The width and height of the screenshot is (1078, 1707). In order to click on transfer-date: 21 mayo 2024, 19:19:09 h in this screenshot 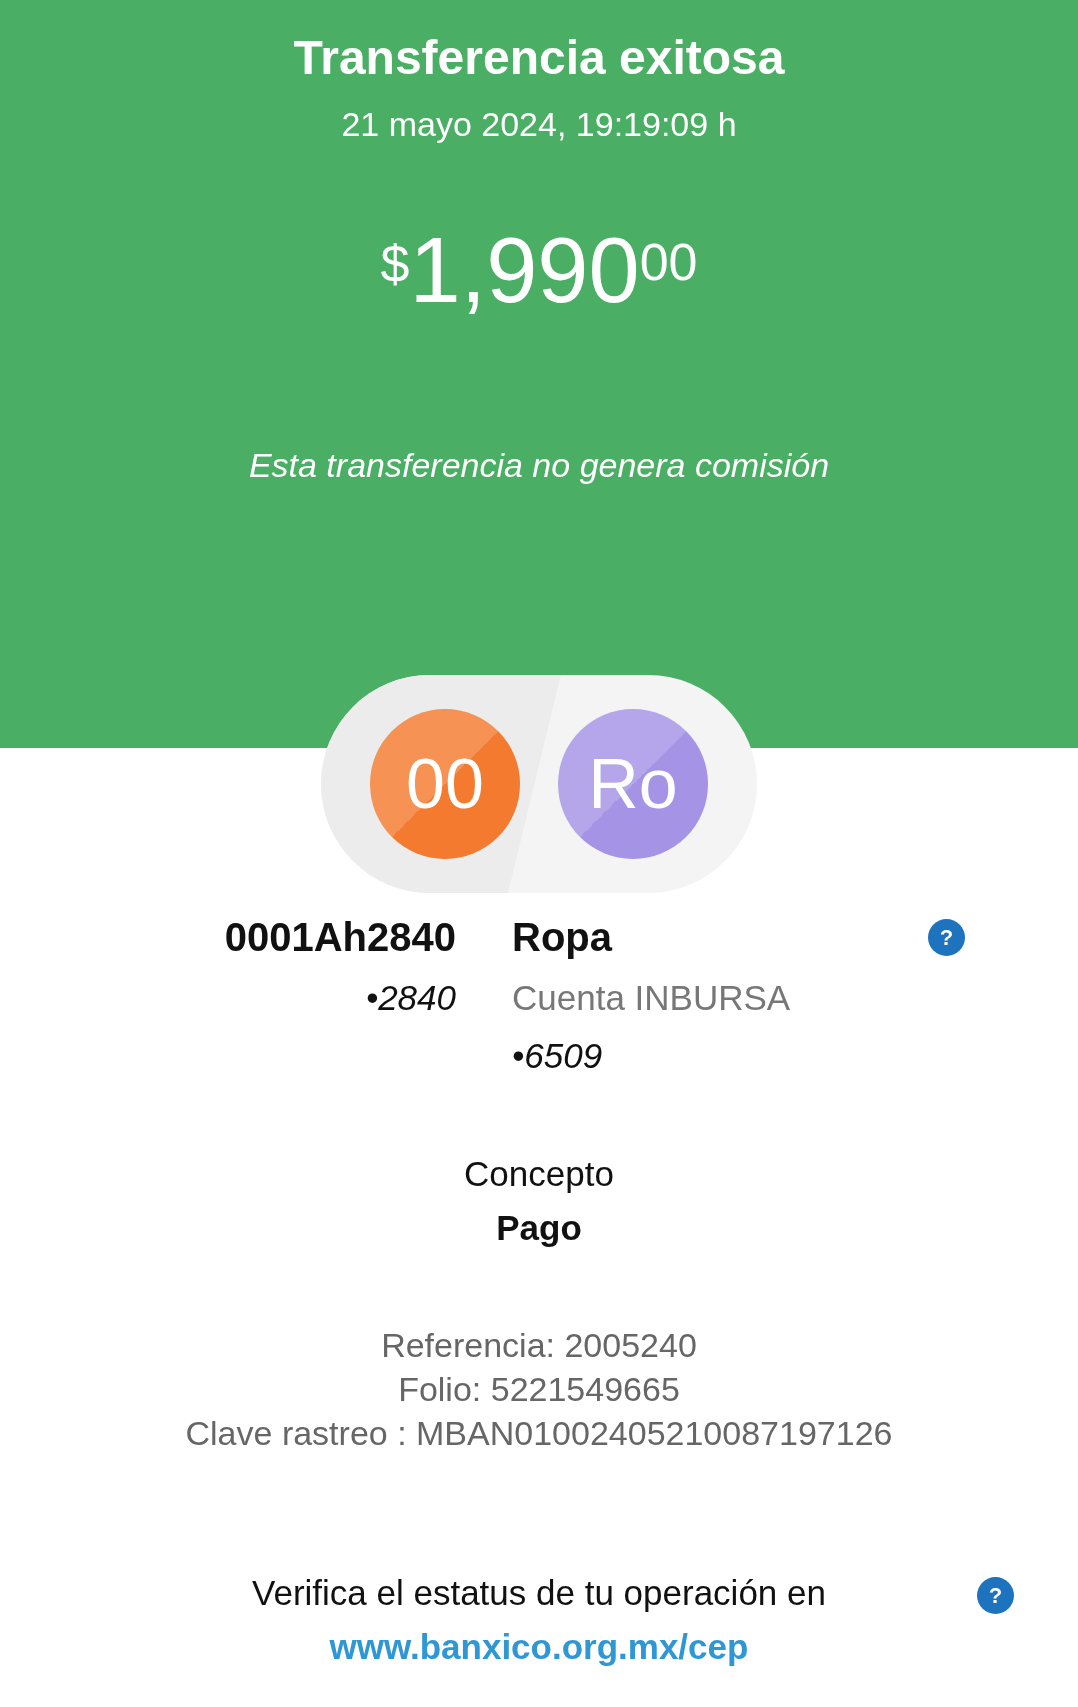, I will do `click(539, 124)`.